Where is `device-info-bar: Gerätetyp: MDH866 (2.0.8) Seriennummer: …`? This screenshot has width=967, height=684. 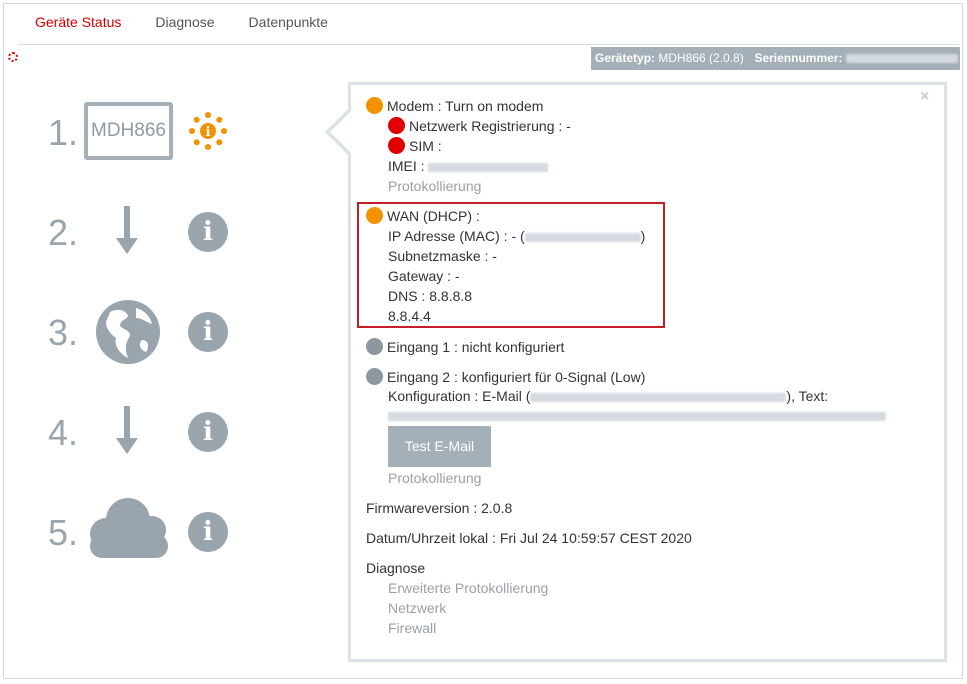 device-info-bar: Gerätetyp: MDH866 (2.0.8) Seriennummer: … is located at coordinates (775, 58).